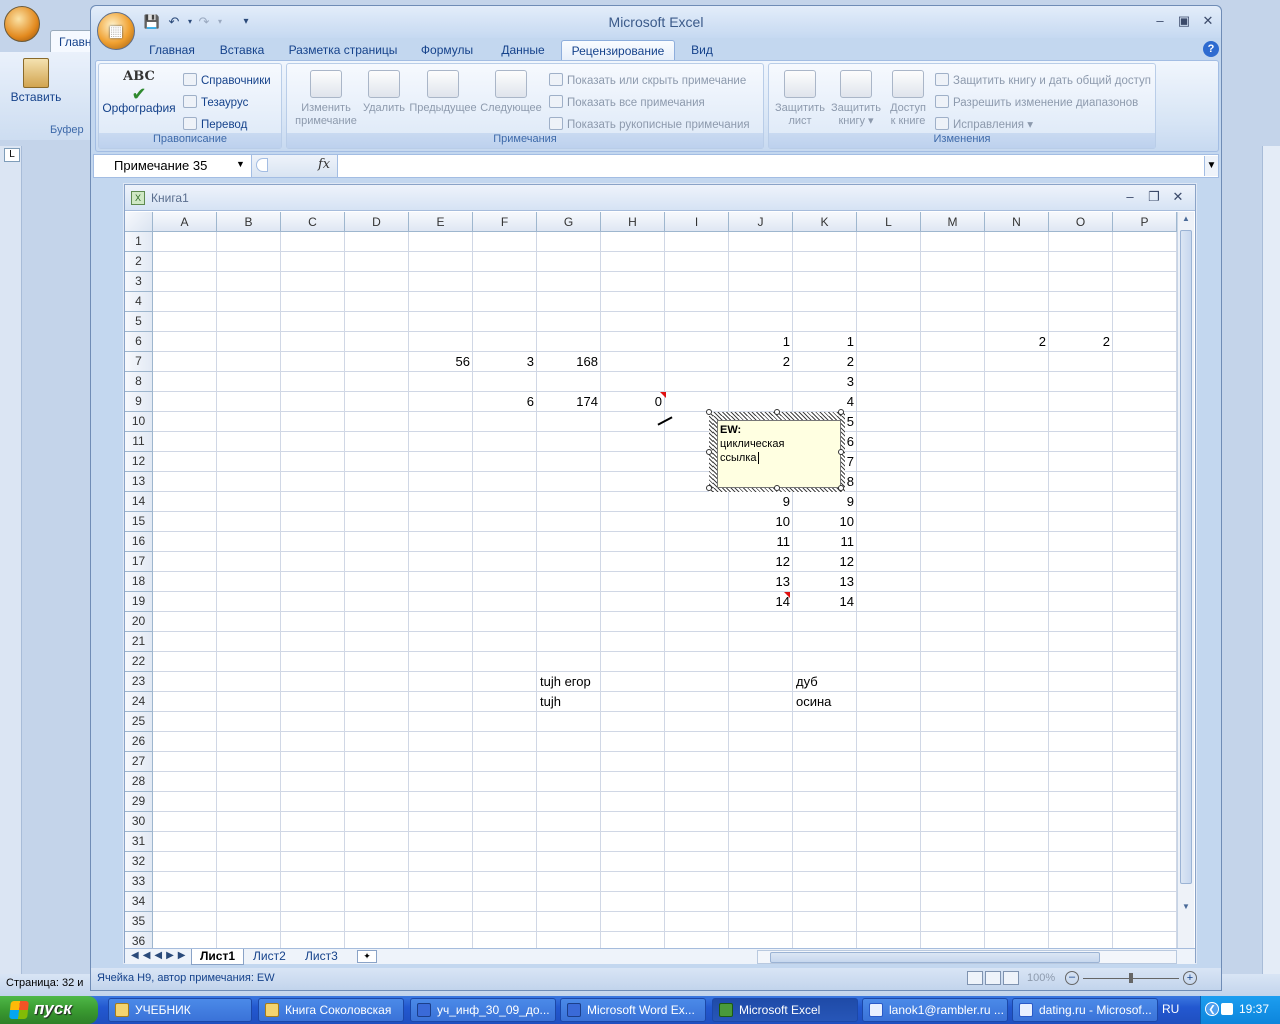  Describe the element at coordinates (779, 454) in the screenshot. I see `comment-text-area: EW: циклическая ссылка` at that location.